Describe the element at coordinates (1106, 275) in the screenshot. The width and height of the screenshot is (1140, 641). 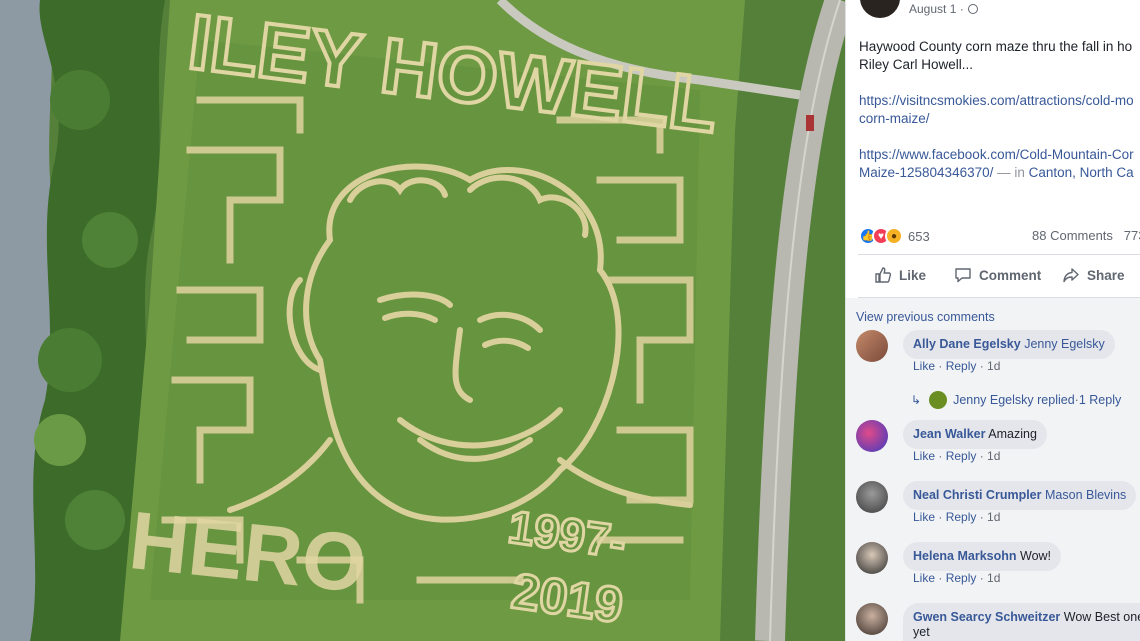
I see `share-button-label: Share` at that location.